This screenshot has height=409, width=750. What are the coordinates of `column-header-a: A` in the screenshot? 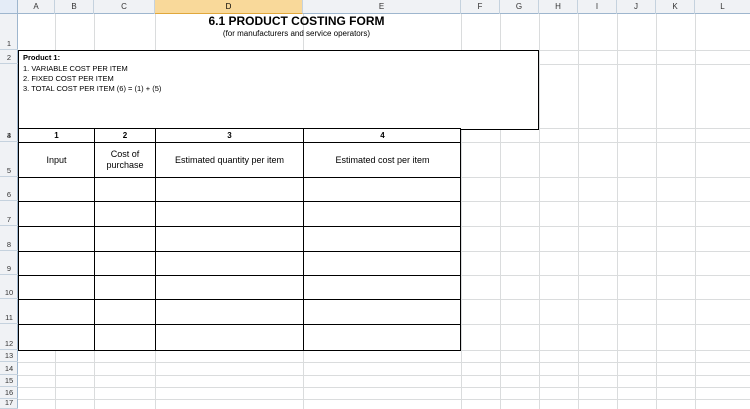 It's located at (36, 7).